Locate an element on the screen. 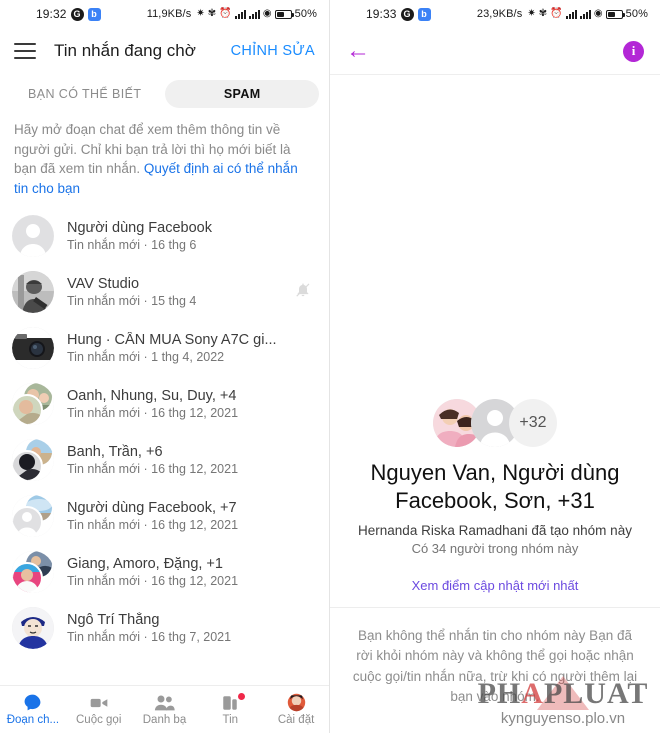  notification-badge-dot is located at coordinates (242, 696).